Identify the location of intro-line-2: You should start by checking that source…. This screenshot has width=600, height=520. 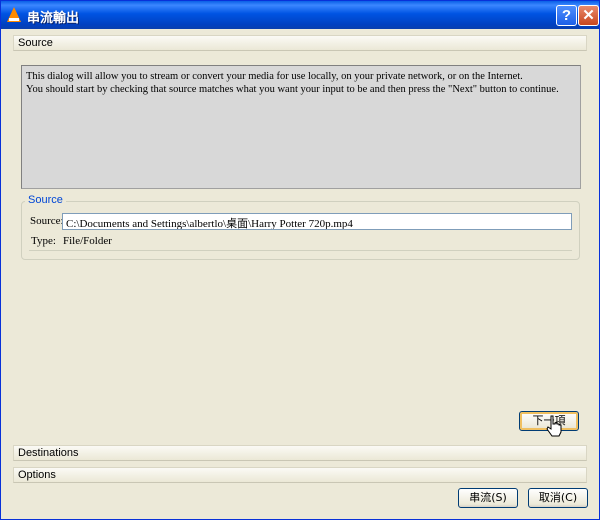
(292, 89).